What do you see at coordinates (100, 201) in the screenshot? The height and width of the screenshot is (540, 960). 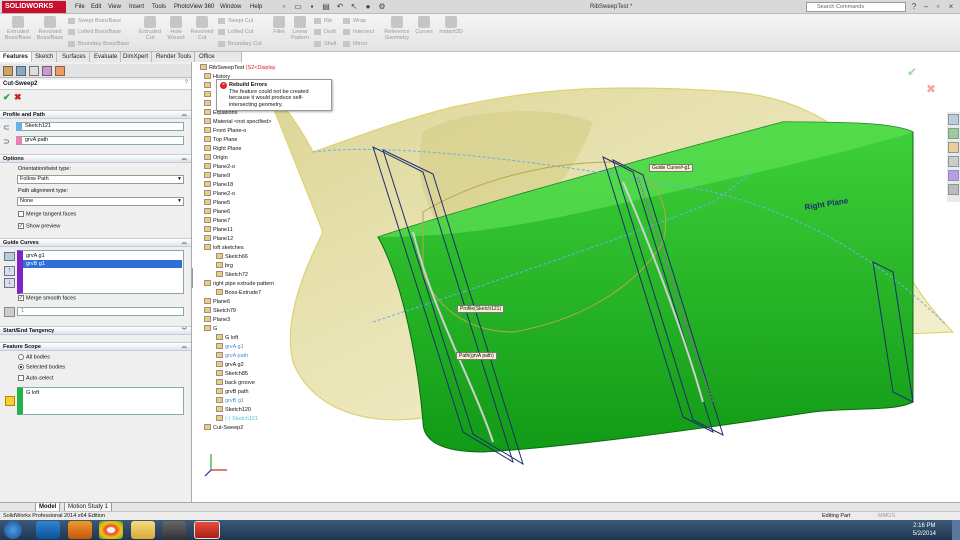 I see `path-alignment-select: None ▼` at bounding box center [100, 201].